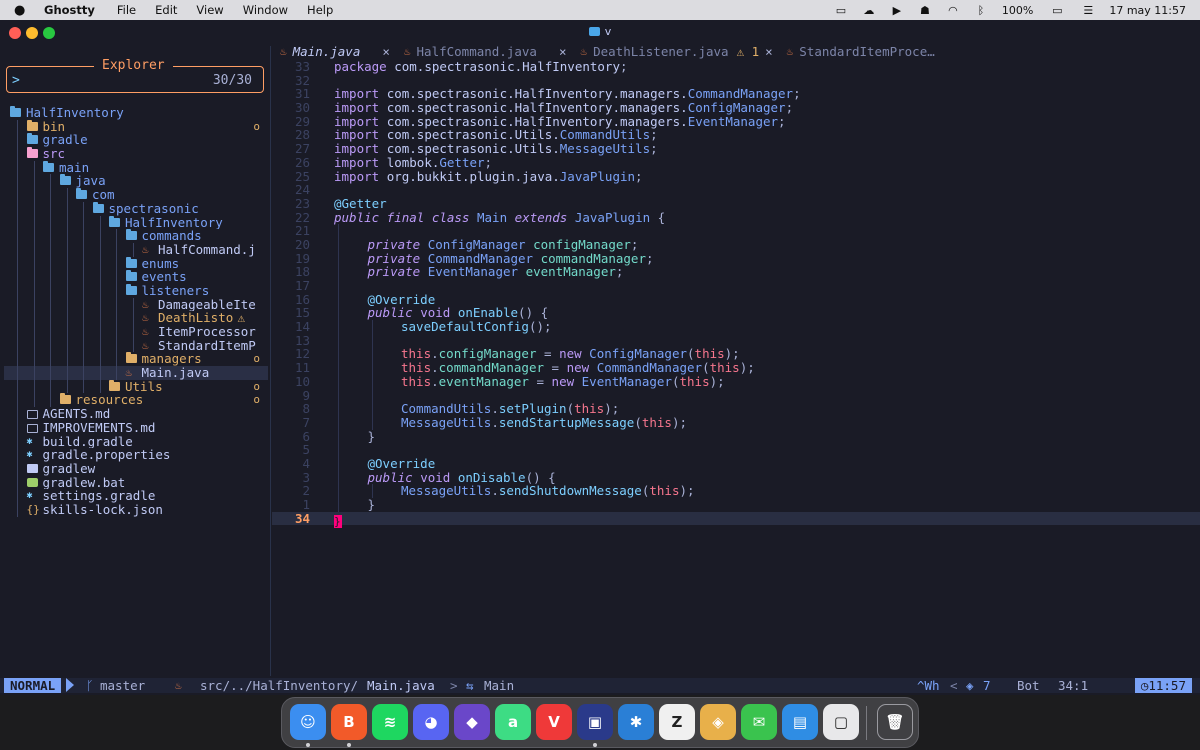  I want to click on code-token: =, so click(544, 381).